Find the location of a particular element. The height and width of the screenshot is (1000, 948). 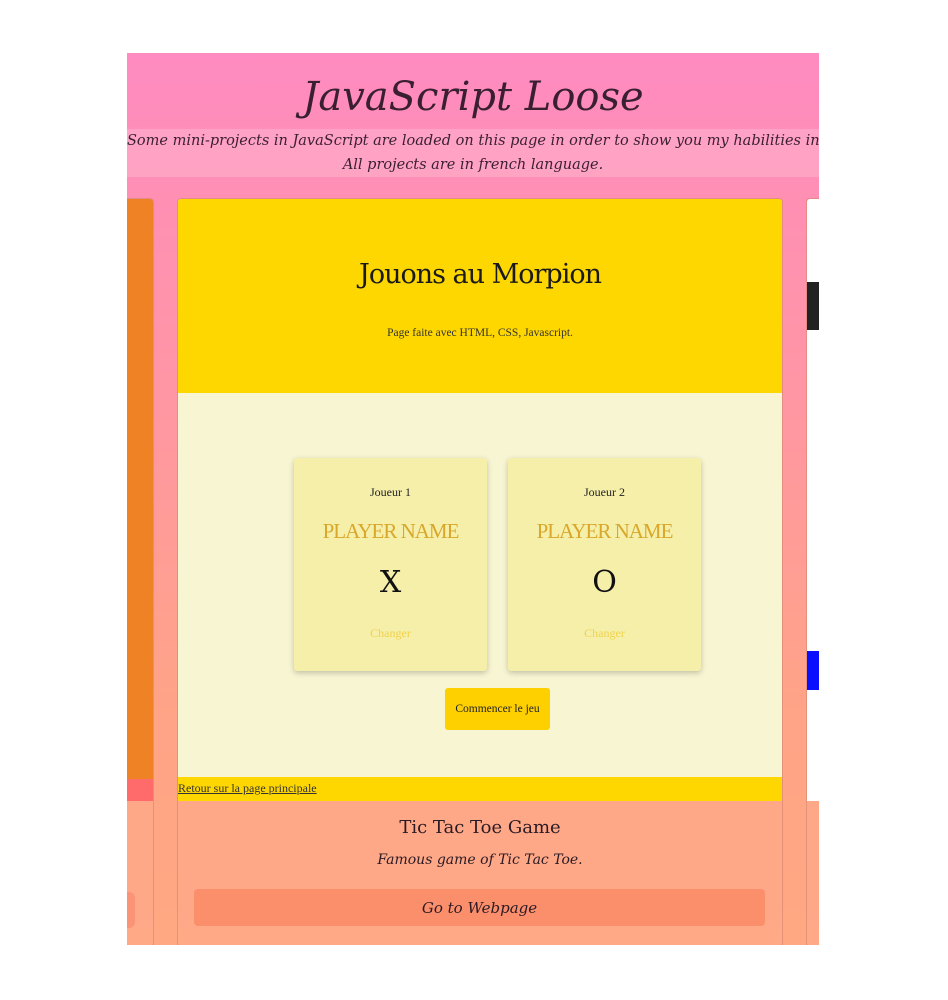

player-2-name: PLAYER NAME is located at coordinates (605, 531).